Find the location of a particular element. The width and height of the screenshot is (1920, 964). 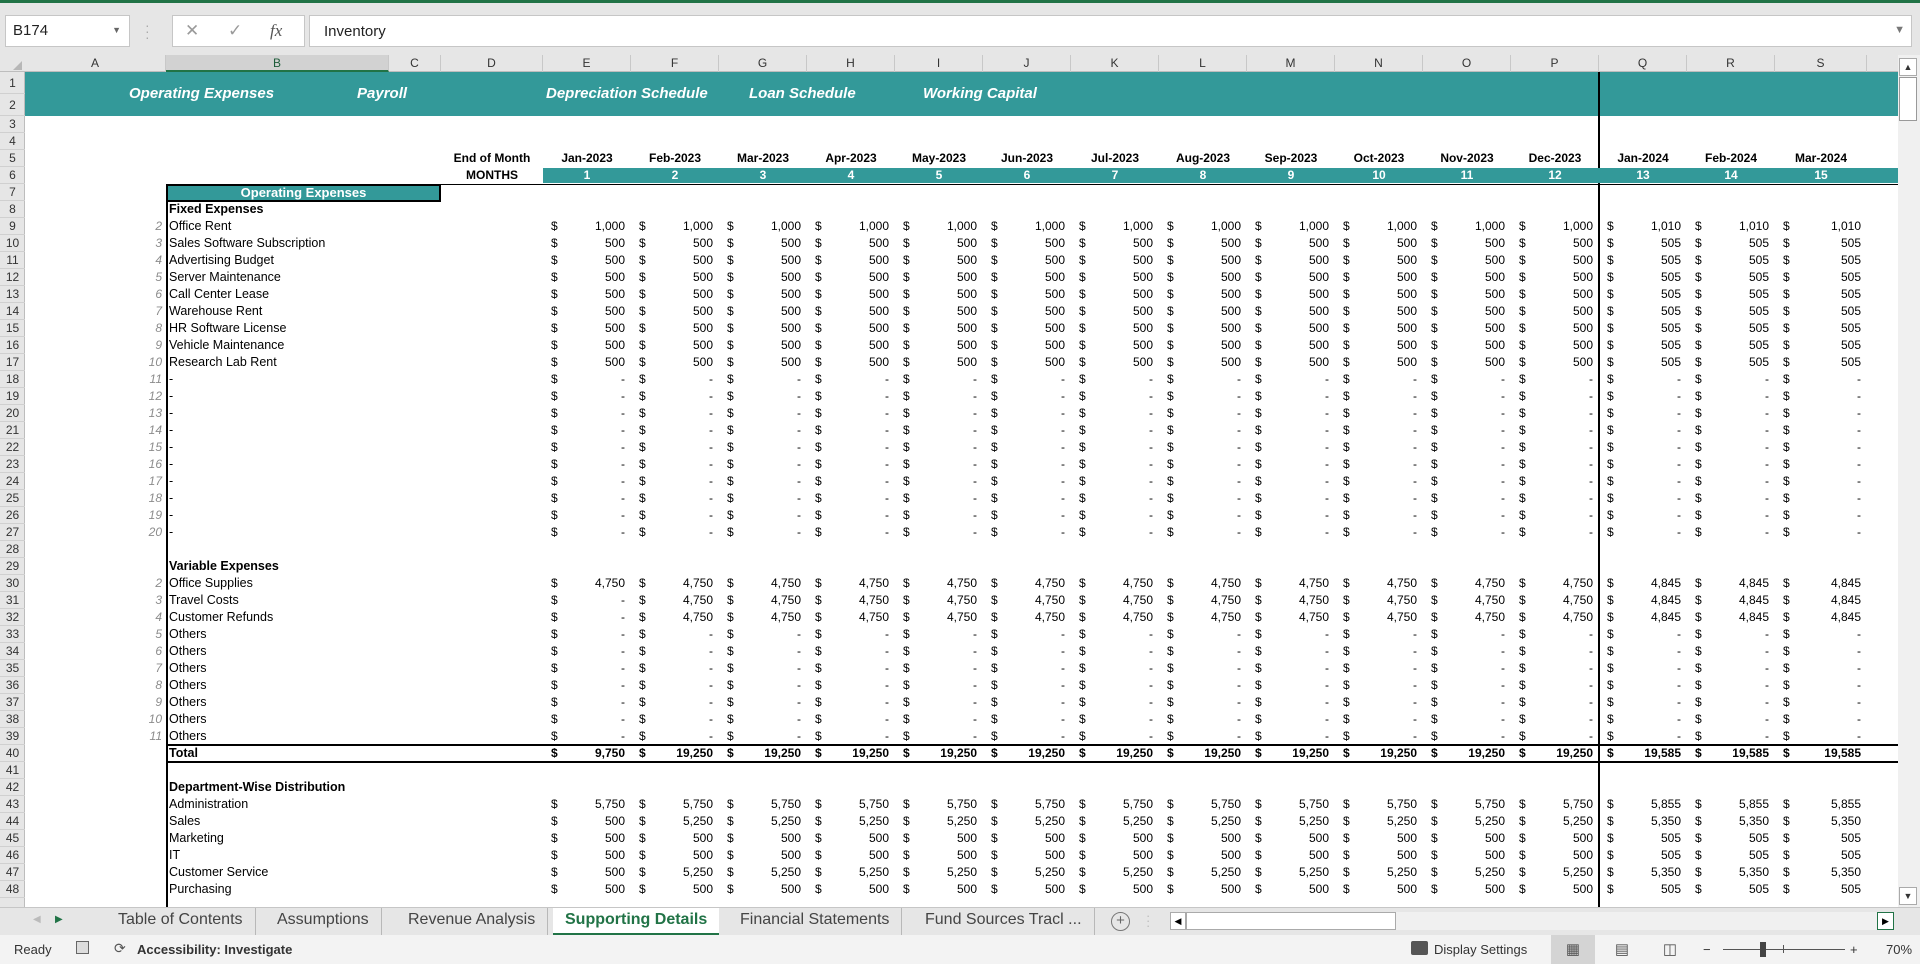

value-cell: 1,010 is located at coordinates (1728, 226).